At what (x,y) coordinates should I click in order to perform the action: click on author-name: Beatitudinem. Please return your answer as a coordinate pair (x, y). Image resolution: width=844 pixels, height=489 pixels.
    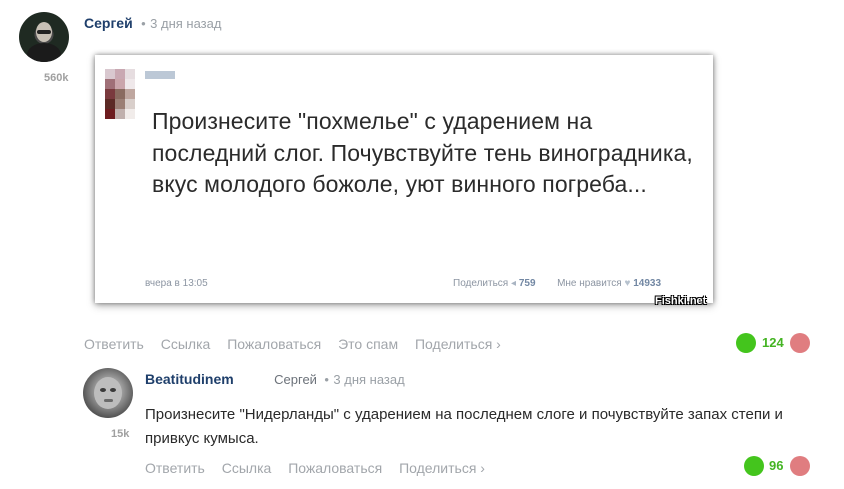
    Looking at the image, I should click on (189, 379).